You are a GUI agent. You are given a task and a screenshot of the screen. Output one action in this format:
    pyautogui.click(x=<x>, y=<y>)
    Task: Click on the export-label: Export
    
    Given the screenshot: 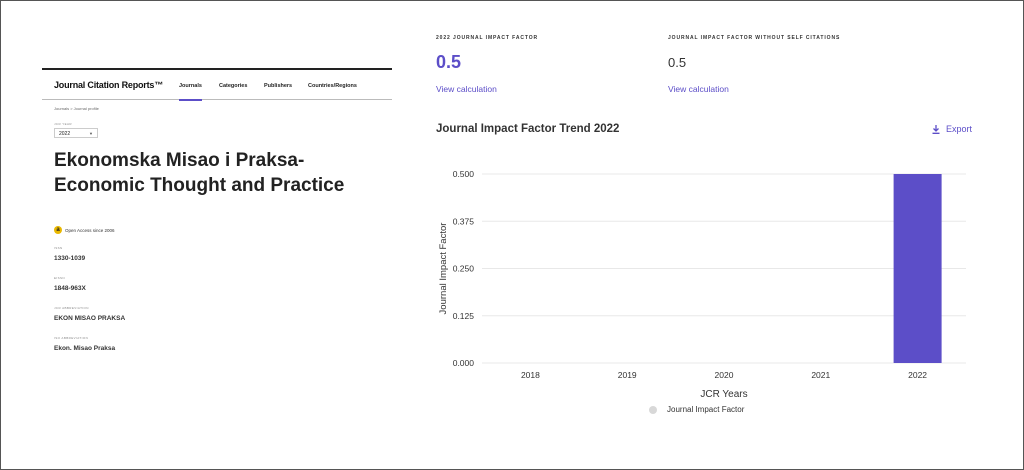 What is the action you would take?
    pyautogui.click(x=959, y=129)
    